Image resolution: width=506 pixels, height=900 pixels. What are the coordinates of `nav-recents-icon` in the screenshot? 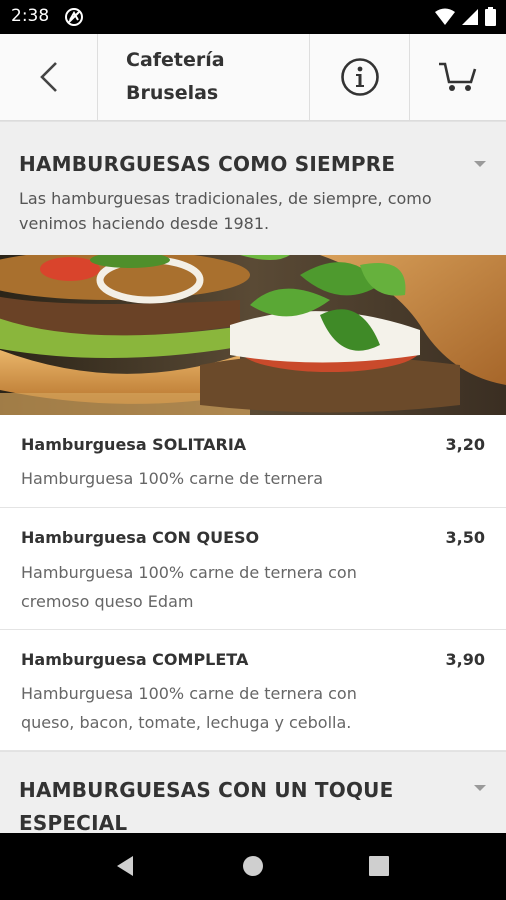 It's located at (379, 866).